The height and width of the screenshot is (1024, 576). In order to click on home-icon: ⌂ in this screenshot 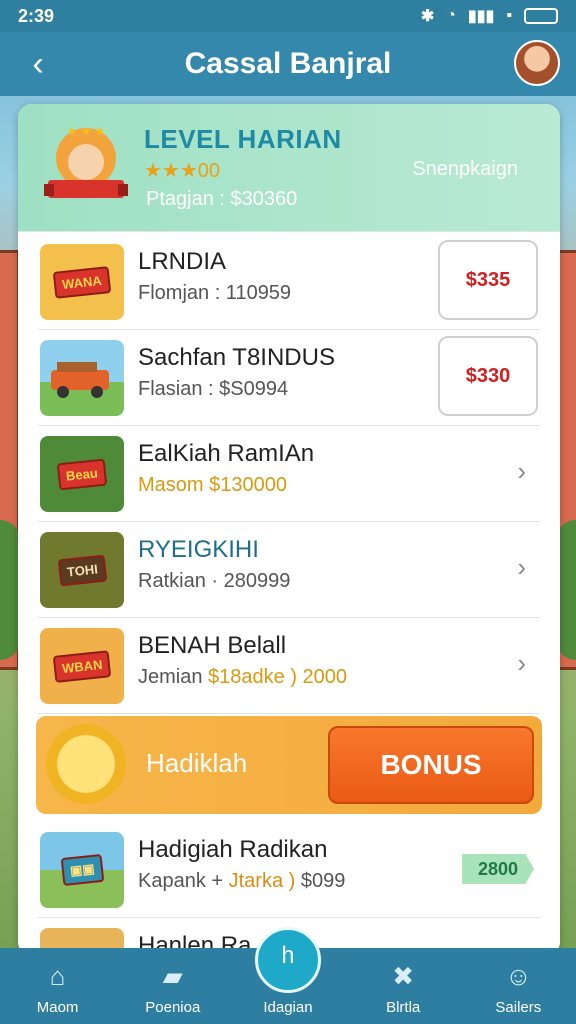, I will do `click(57, 975)`.